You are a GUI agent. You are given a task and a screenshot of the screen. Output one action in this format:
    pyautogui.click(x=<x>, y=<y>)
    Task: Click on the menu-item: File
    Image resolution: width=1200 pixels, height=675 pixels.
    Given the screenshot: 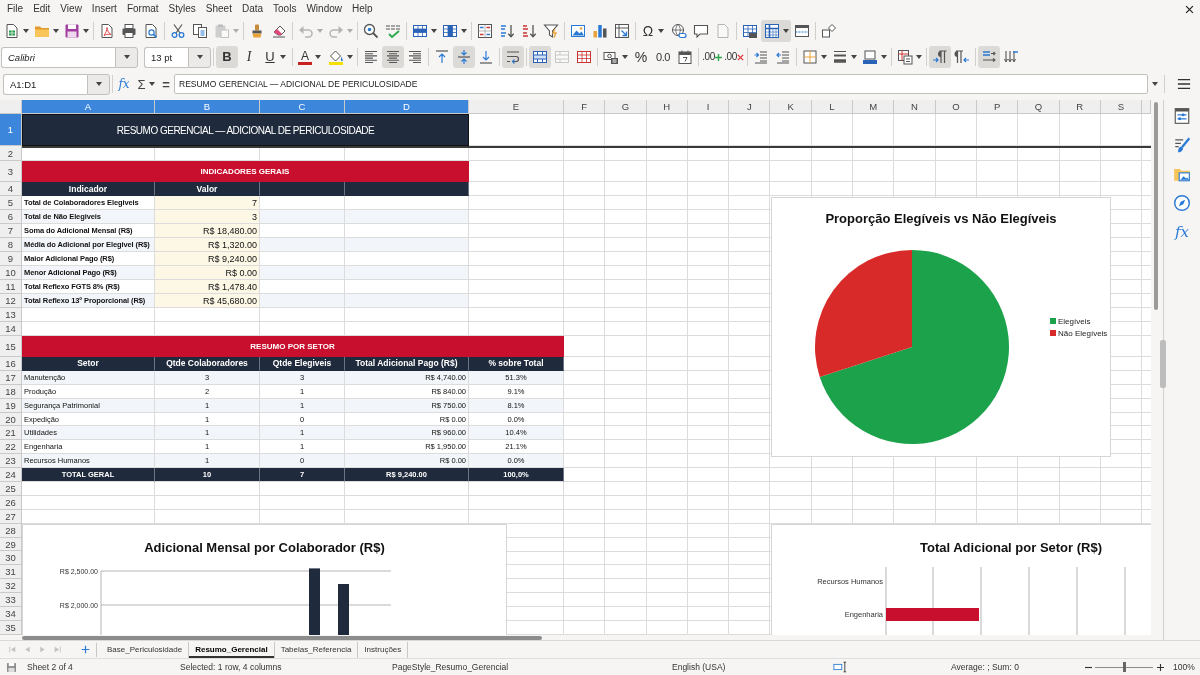 What is the action you would take?
    pyautogui.click(x=15, y=9)
    